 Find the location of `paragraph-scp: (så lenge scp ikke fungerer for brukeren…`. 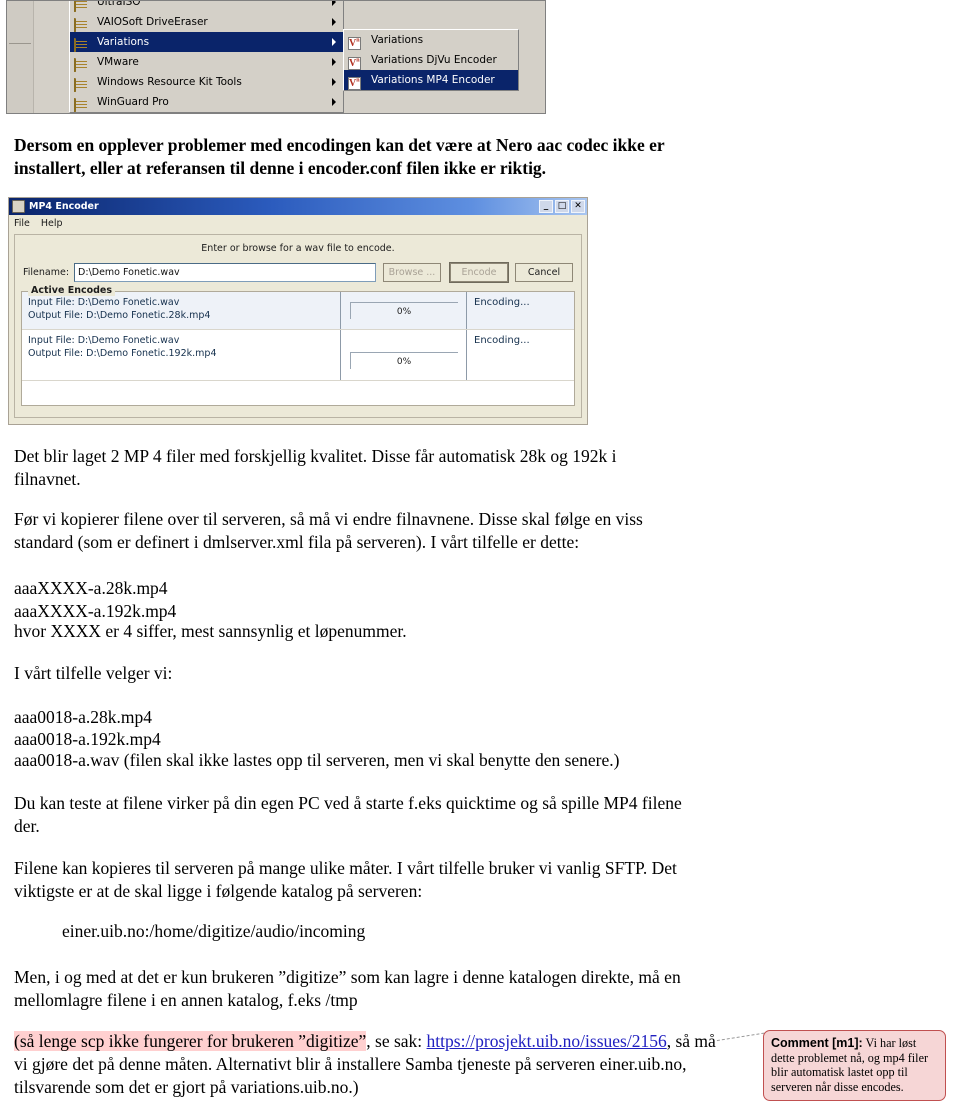

paragraph-scp: (så lenge scp ikke fungerer for brukeren… is located at coordinates (369, 1064).